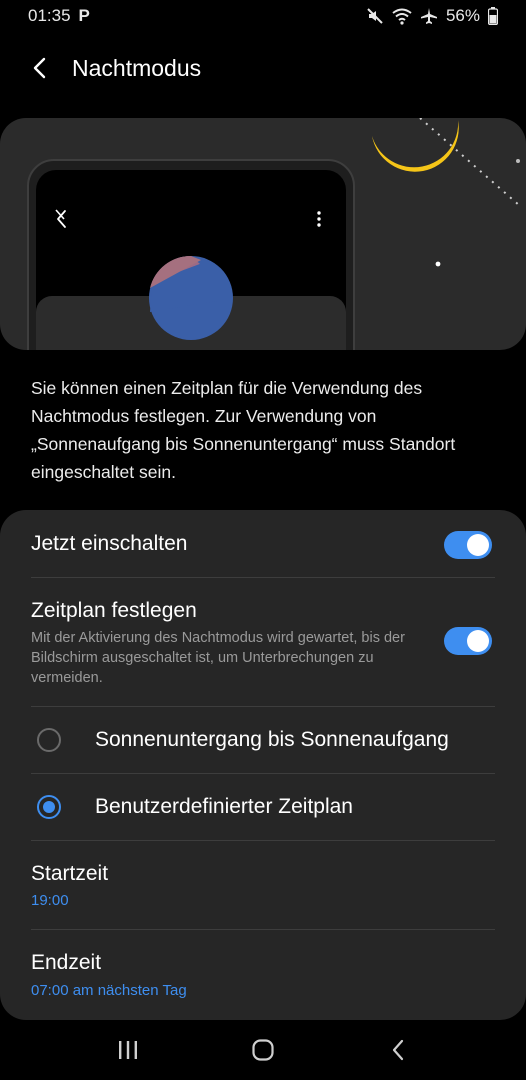 Image resolution: width=526 pixels, height=1080 pixels. Describe the element at coordinates (66, 962) in the screenshot. I see `end-time-label: Endzeit` at that location.